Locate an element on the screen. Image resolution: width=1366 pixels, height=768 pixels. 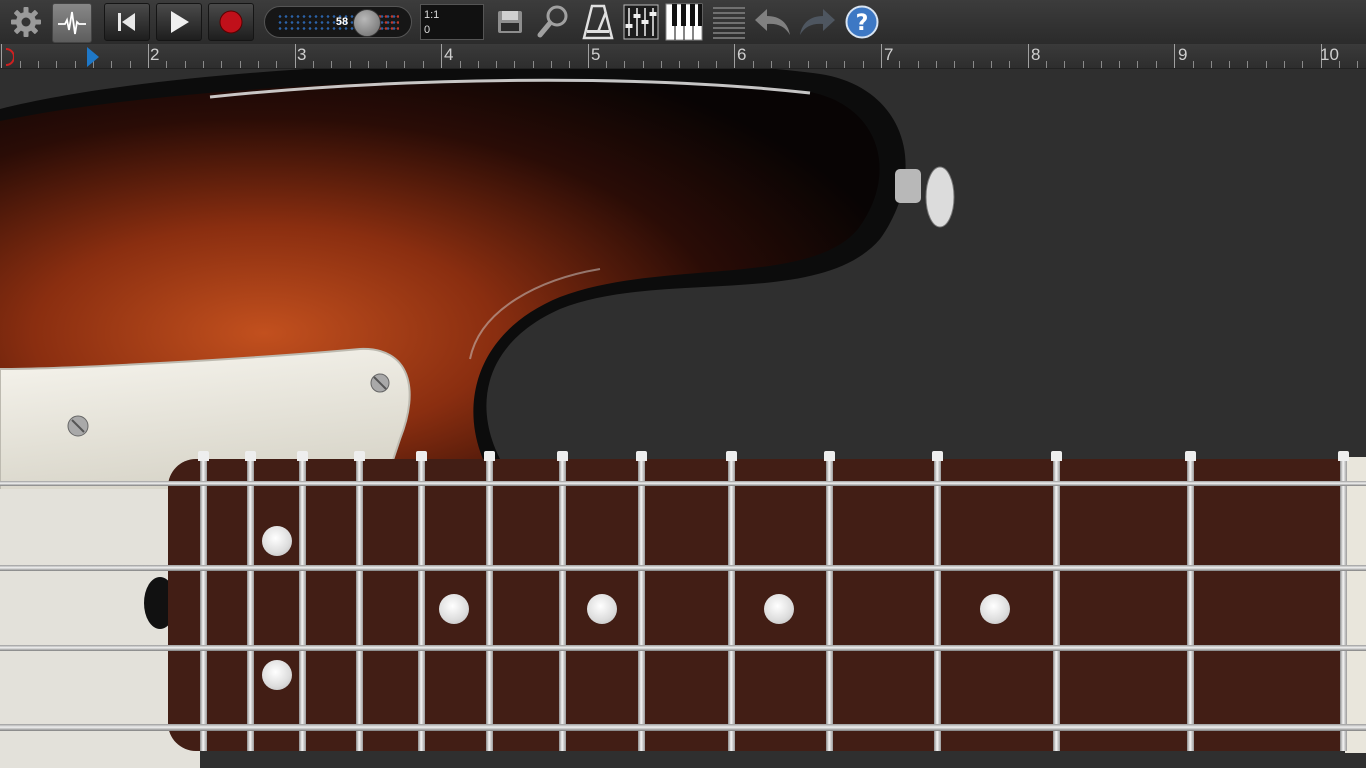
record-button is located at coordinates (231, 22).